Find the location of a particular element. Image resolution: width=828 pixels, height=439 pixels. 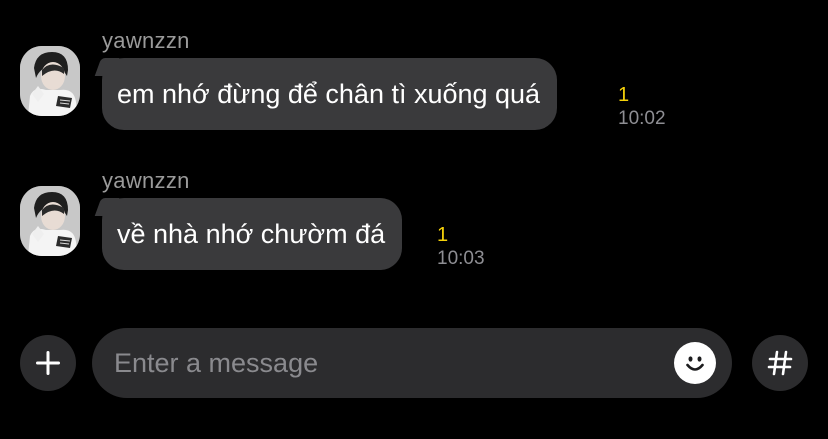

message-time: 10:03 is located at coordinates (461, 258).